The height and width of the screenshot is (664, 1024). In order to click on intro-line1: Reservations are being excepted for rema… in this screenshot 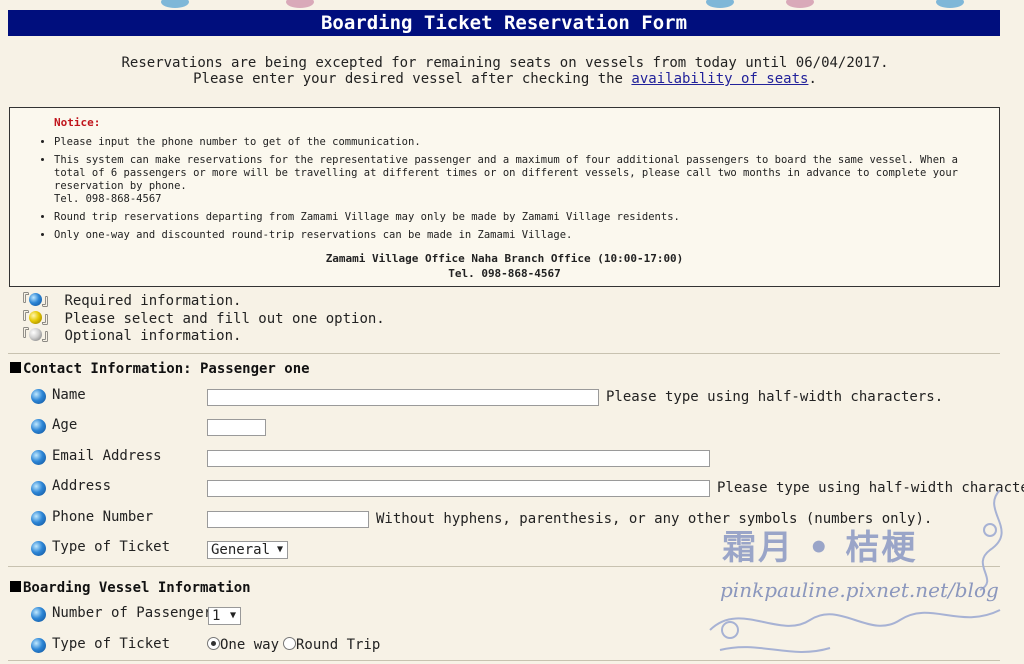, I will do `click(458, 63)`.